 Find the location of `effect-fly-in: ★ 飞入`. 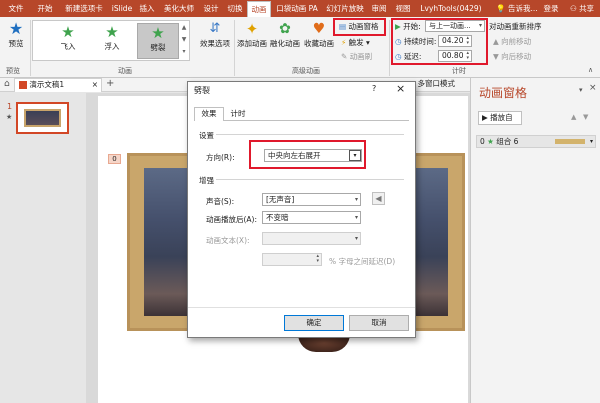

effect-fly-in: ★ 飞入 is located at coordinates (68, 41).